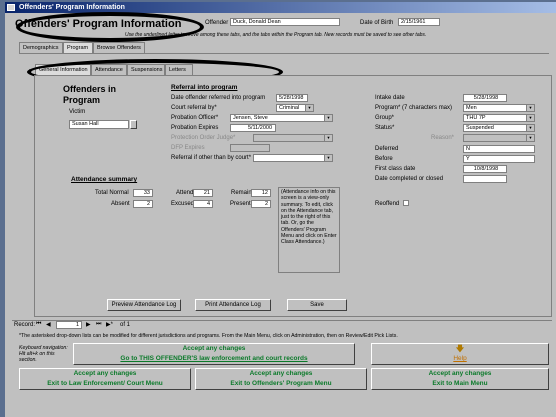  I want to click on referral-other-label: Referral if other than by court*, so click(211, 158).